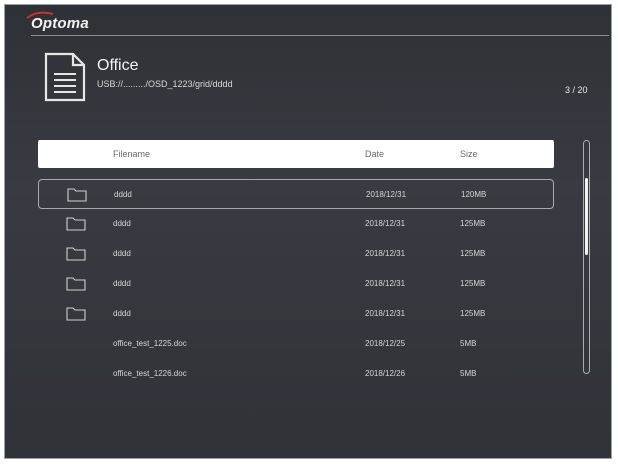 This screenshot has height=464, width=618. Describe the element at coordinates (385, 343) in the screenshot. I see `date-cell: 2018/12/25` at that location.